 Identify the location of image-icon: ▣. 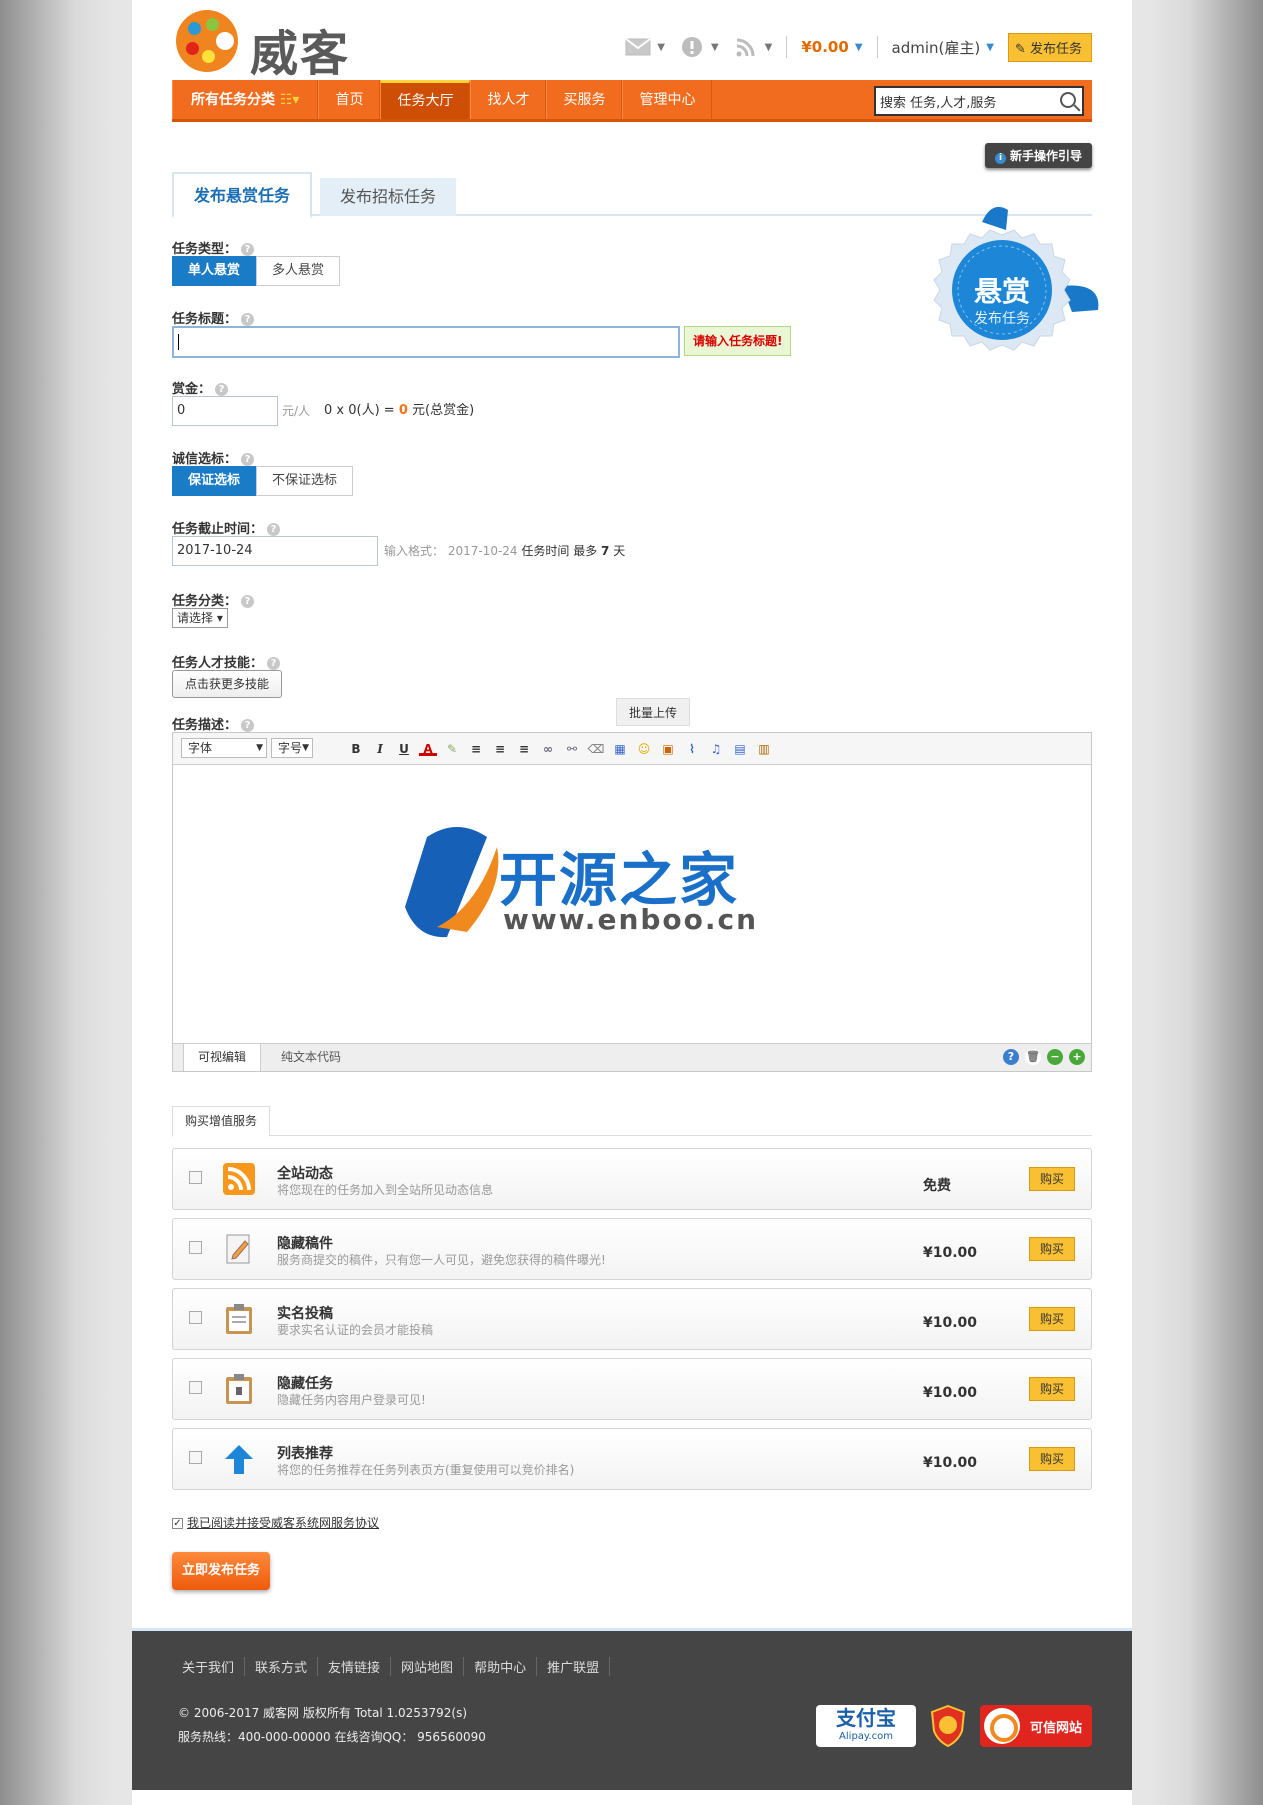
(668, 749).